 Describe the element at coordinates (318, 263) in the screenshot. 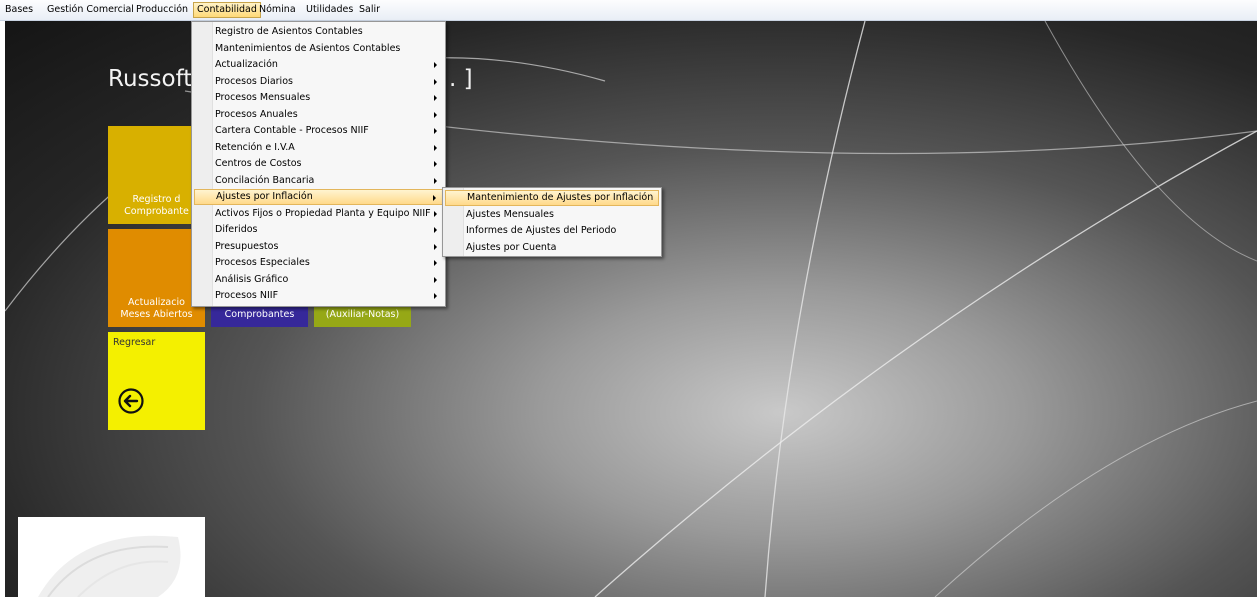

I see `menu-item-procesos-especiales: Procesos Especiales` at that location.